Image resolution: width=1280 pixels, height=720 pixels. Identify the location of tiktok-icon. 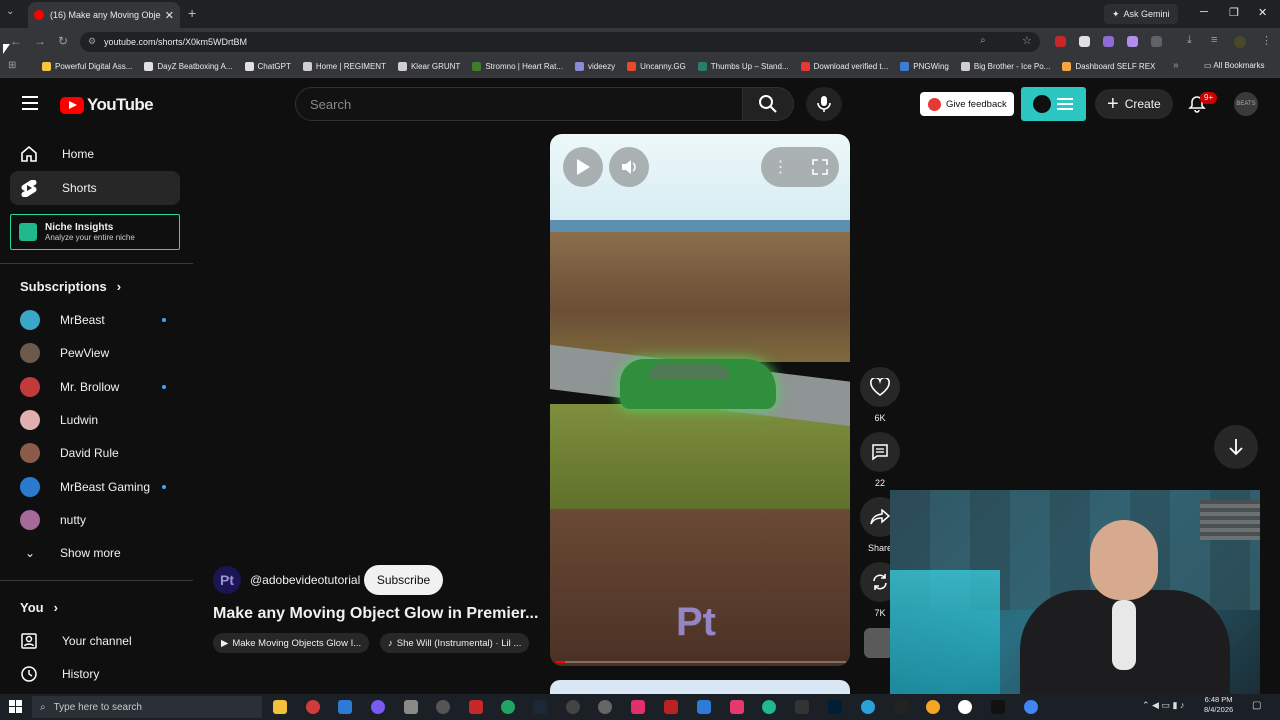
(998, 707).